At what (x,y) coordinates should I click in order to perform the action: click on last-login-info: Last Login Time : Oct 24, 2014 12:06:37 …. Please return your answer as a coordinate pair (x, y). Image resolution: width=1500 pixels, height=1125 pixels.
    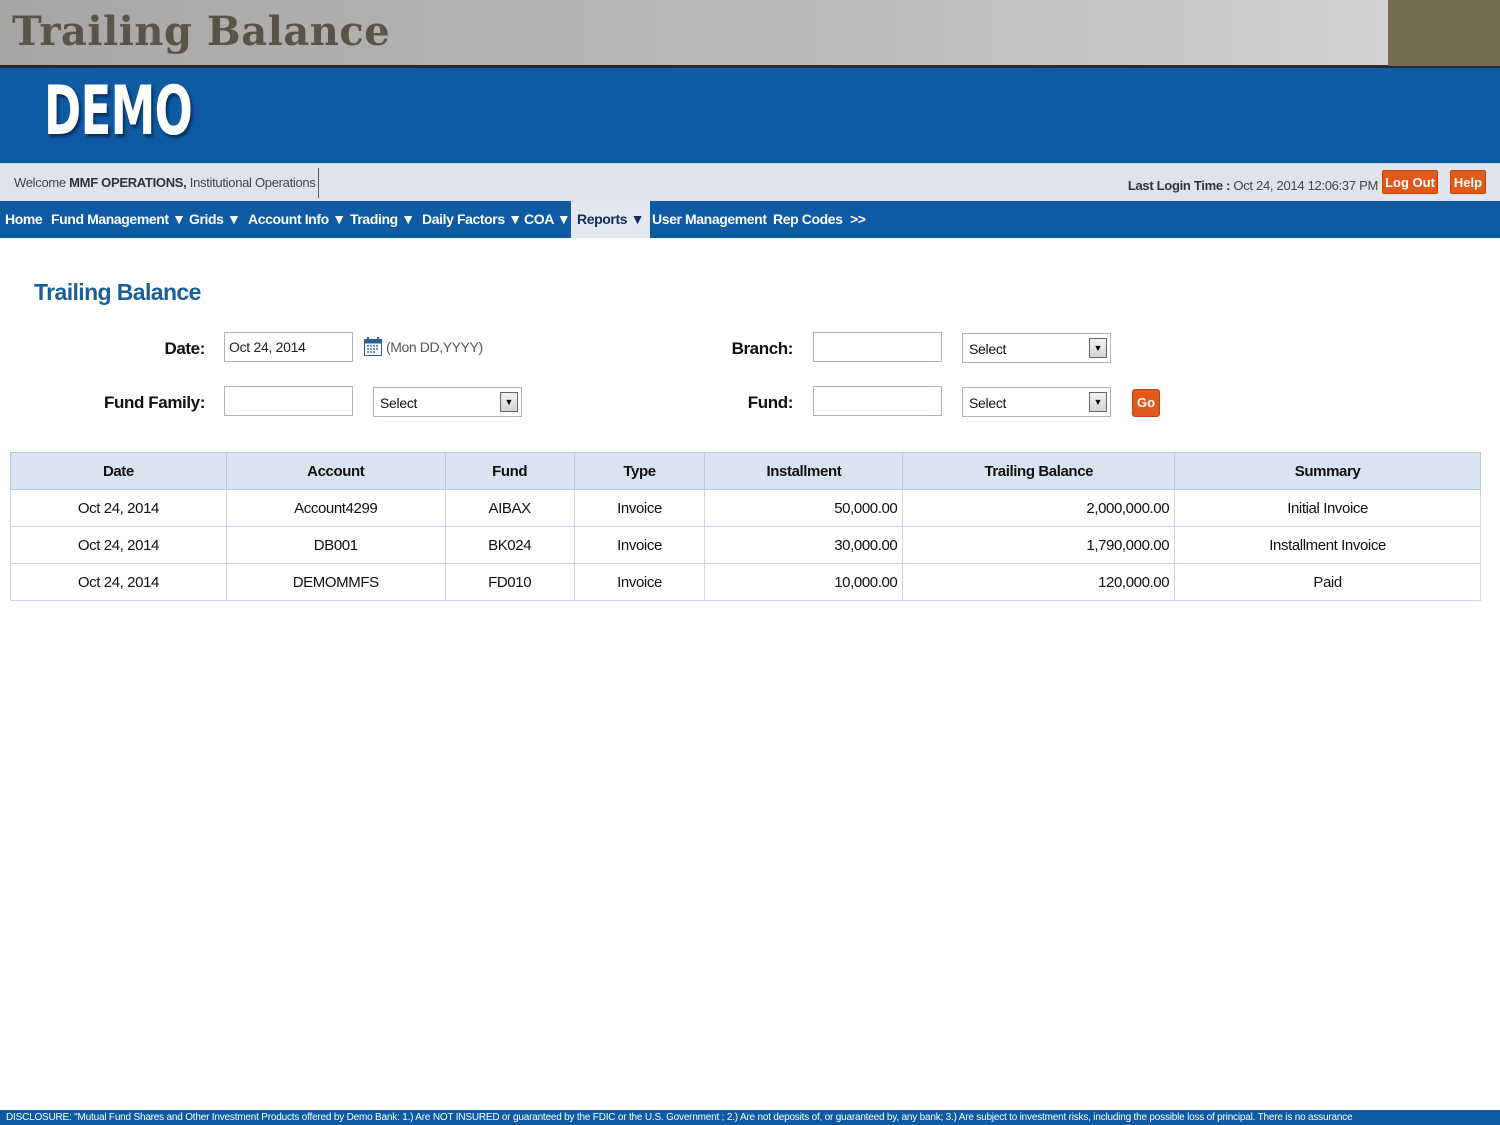
    Looking at the image, I should click on (1253, 185).